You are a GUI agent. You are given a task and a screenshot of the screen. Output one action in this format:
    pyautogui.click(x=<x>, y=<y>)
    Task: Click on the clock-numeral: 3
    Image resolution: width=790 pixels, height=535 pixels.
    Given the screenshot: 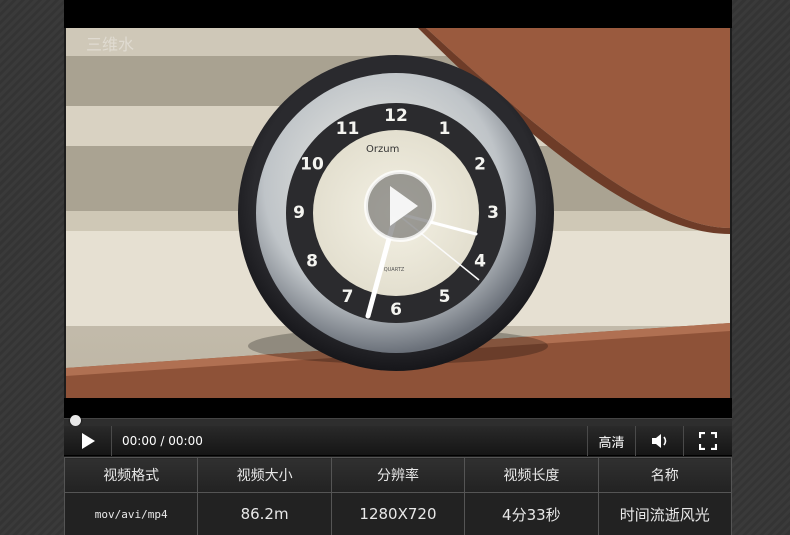 What is the action you would take?
    pyautogui.click(x=493, y=213)
    